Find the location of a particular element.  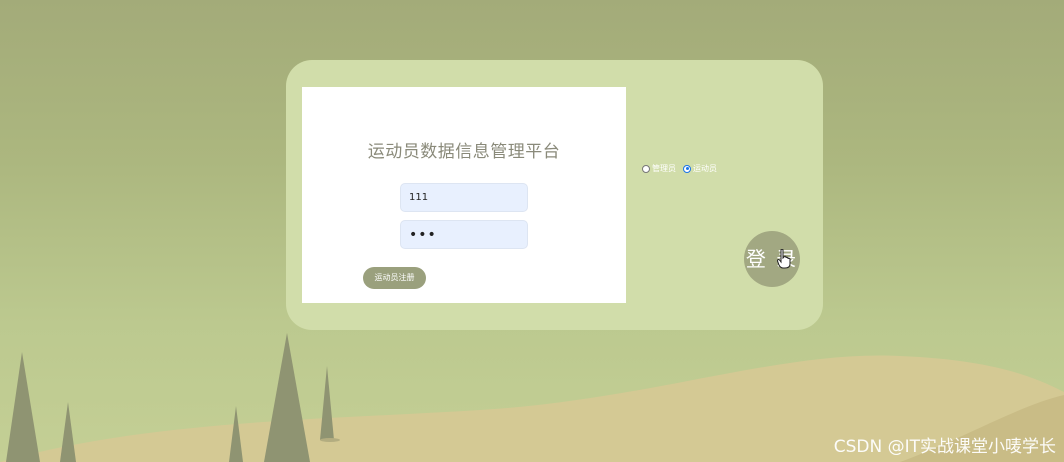

role-label-admin: 管理员 is located at coordinates (664, 168).